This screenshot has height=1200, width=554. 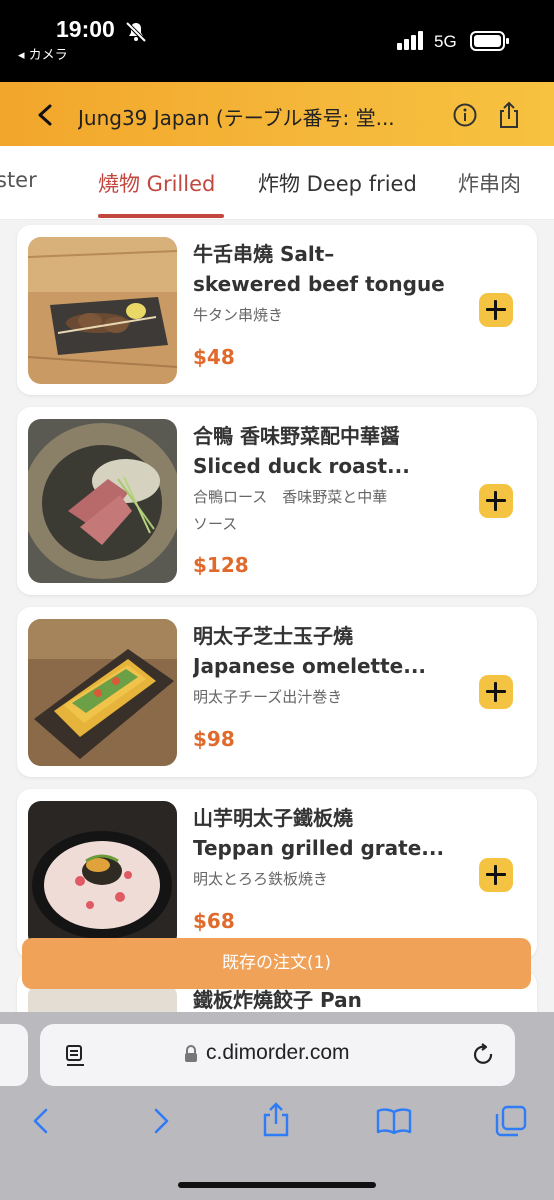 I want to click on forward-arrow-icon, so click(x=161, y=1121).